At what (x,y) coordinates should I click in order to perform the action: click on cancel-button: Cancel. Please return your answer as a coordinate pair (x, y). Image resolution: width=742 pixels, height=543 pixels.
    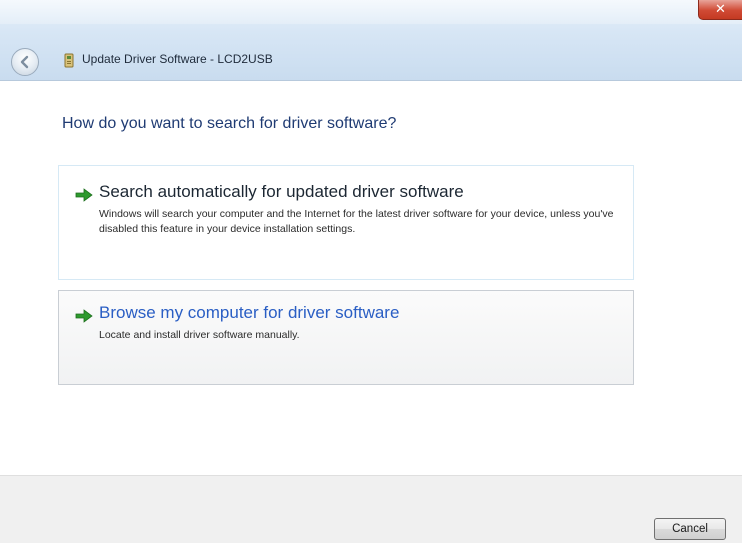
    Looking at the image, I should click on (690, 529).